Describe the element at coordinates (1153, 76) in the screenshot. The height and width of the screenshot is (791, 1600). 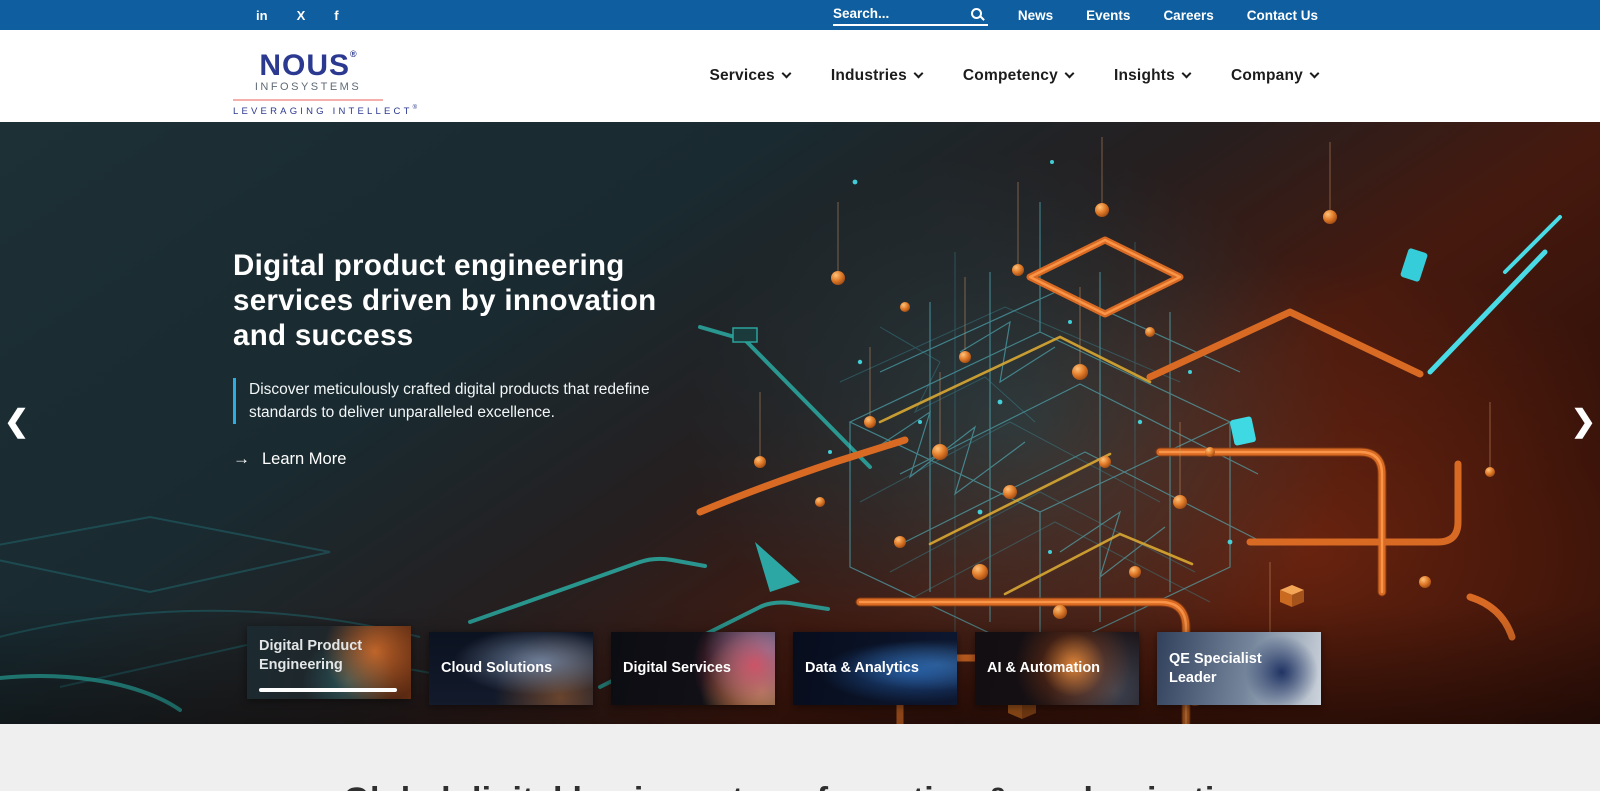
I see `nav-item-insights: Insights` at that location.